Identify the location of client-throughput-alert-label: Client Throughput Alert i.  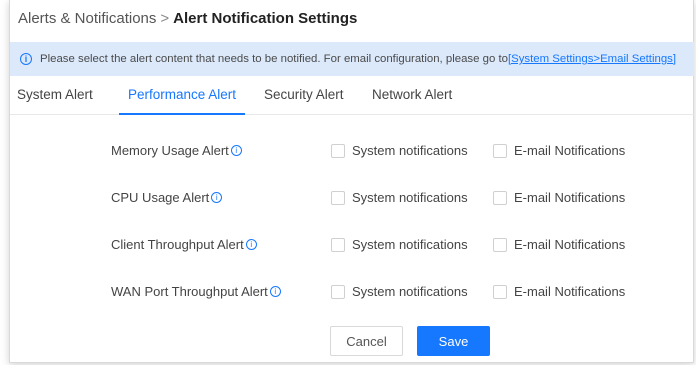
(184, 244).